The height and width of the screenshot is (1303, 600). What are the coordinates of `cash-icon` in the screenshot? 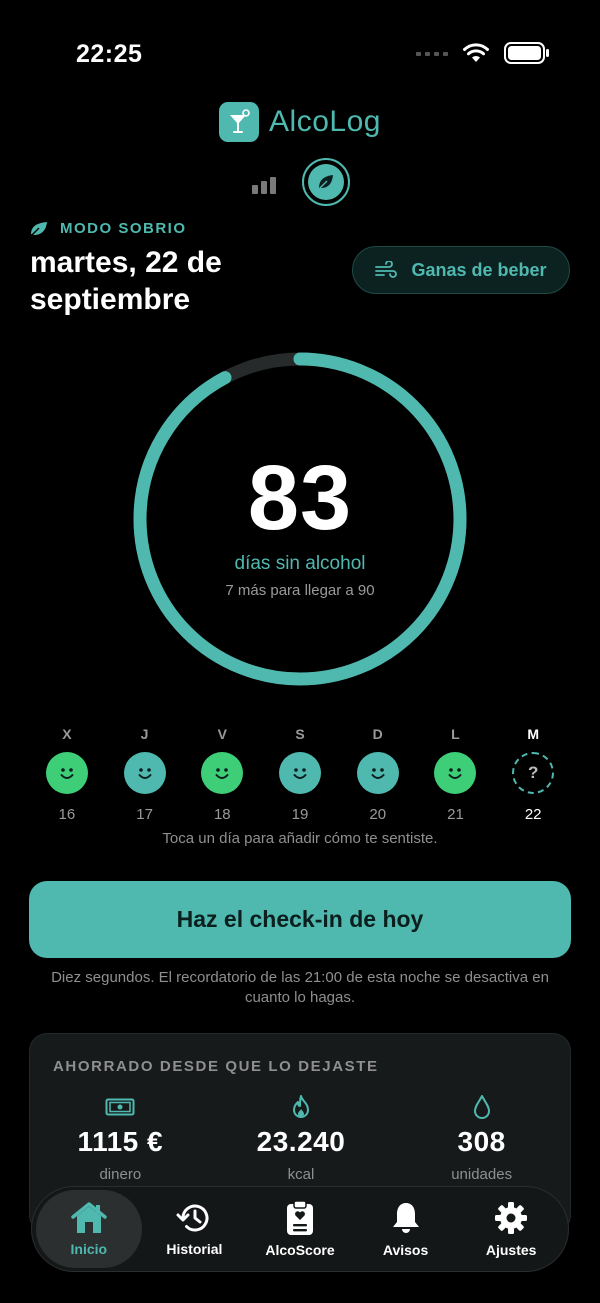 It's located at (120, 1107).